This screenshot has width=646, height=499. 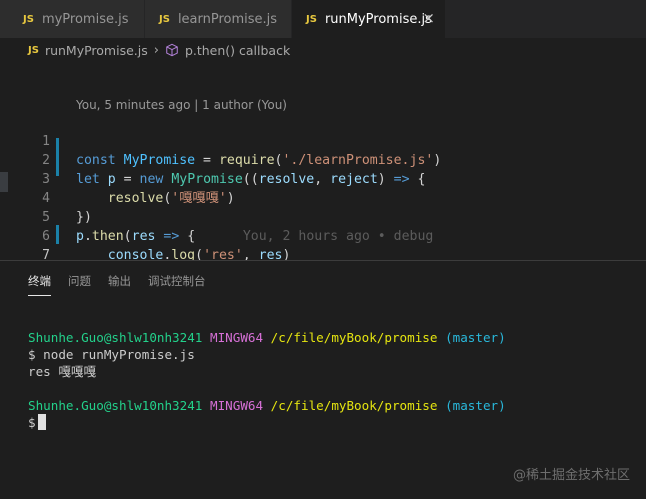 What do you see at coordinates (39, 284) in the screenshot?
I see `tab-terminal: 终端` at bounding box center [39, 284].